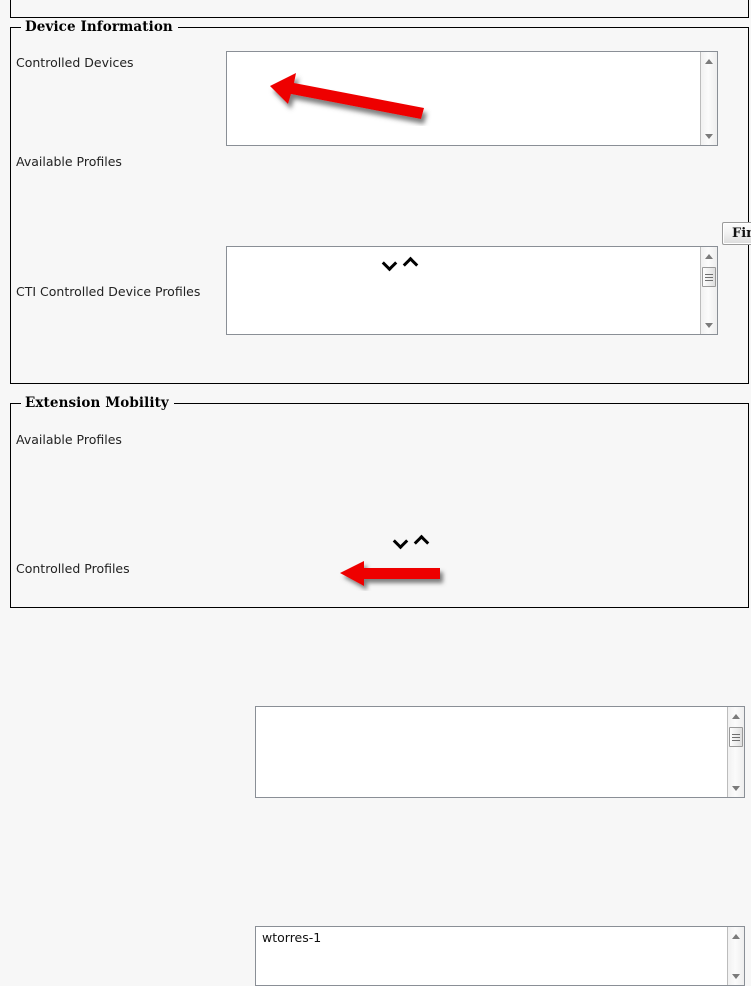  I want to click on label-controlled-devices: Controlled Devices, so click(75, 62).